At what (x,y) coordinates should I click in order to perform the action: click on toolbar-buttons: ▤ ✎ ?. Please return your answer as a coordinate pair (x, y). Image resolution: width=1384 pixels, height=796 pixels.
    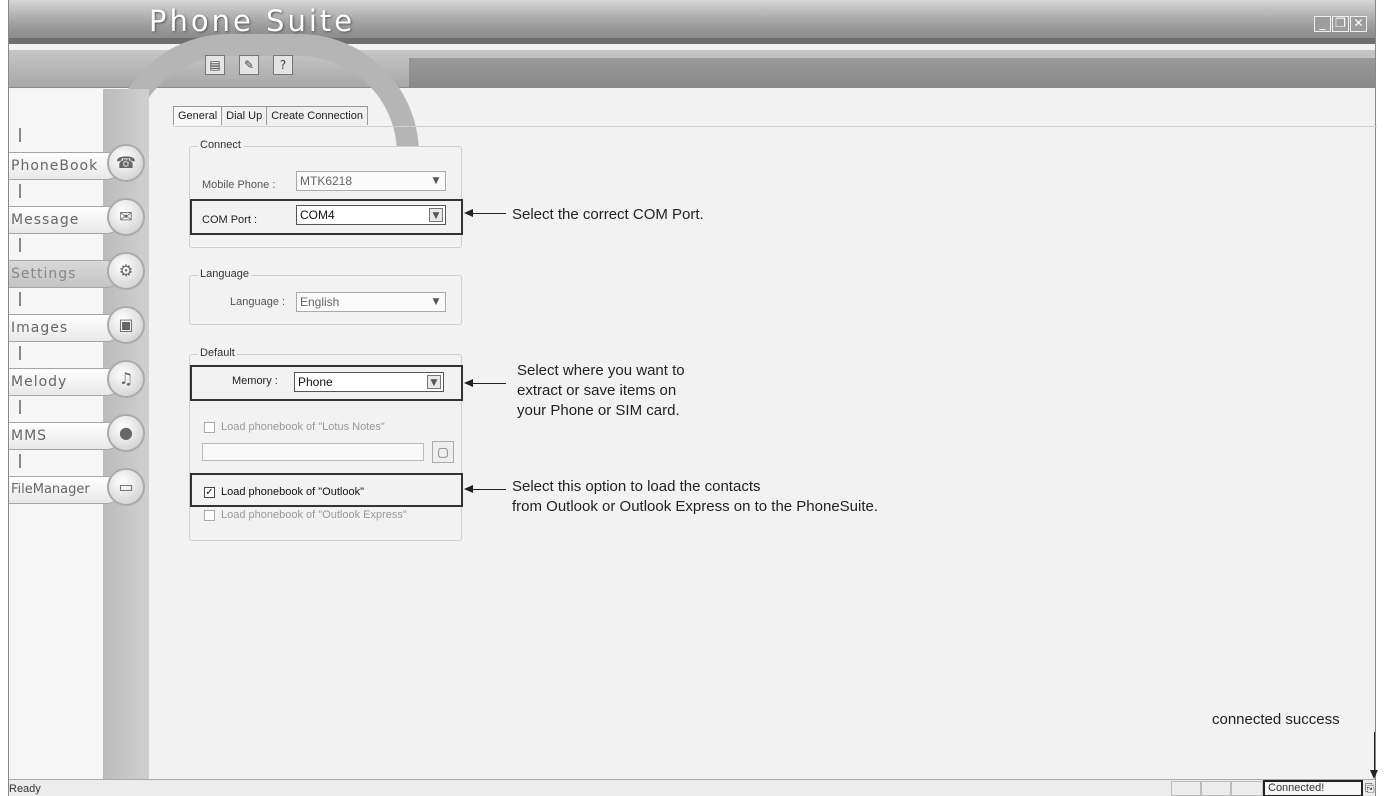
    Looking at the image, I should click on (249, 65).